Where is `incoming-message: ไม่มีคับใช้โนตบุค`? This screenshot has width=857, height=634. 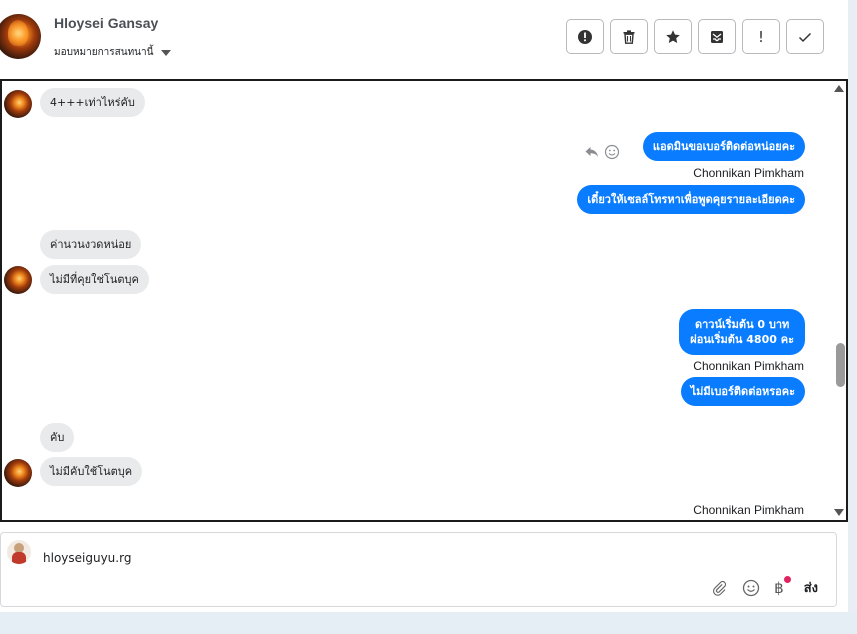
incoming-message: ไม่มีคับใช้โนตบุค is located at coordinates (91, 471).